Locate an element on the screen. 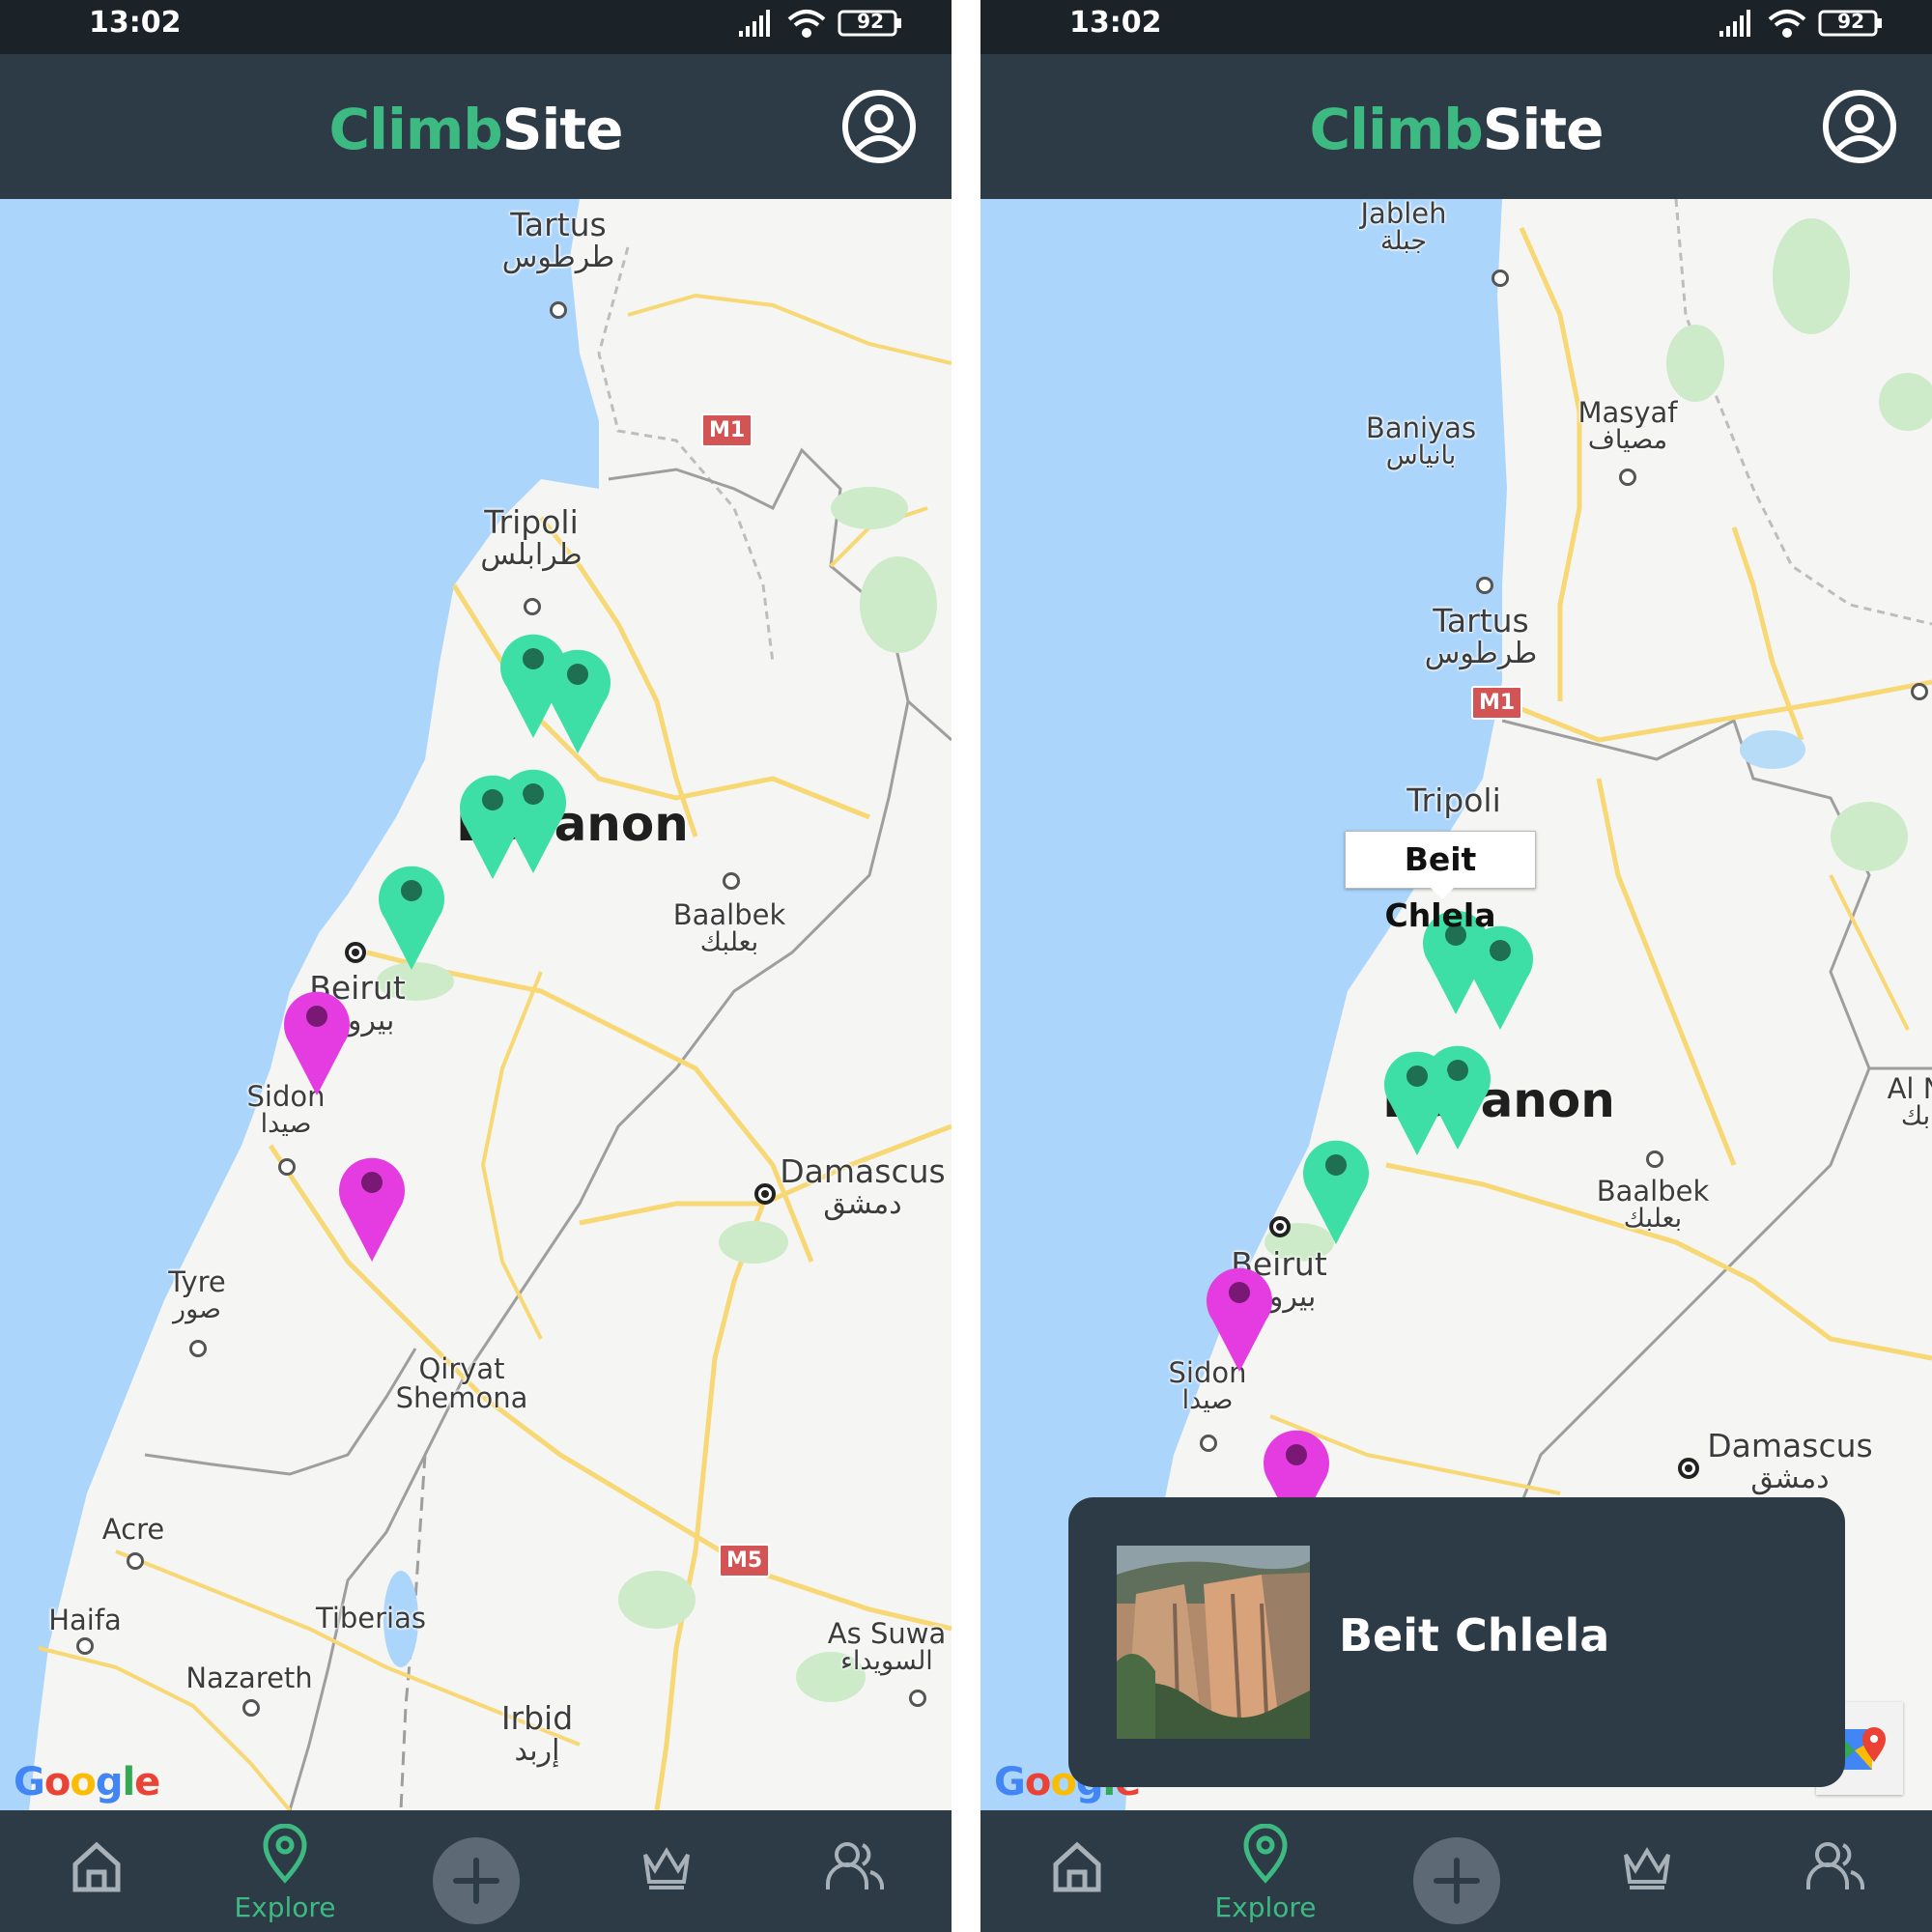  map-label-baniyas: Baniyas بانياس is located at coordinates (1421, 441).